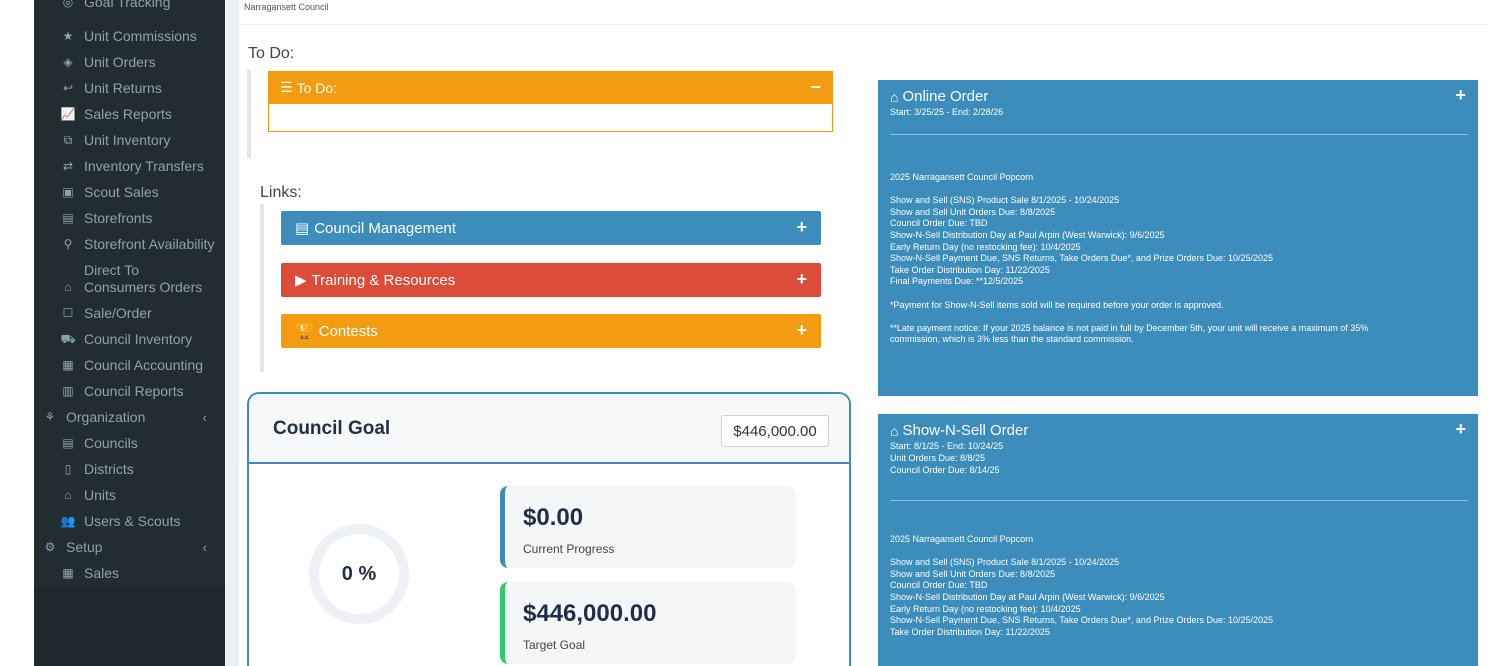 The height and width of the screenshot is (666, 1488). I want to click on sidebar-item-sales: ▦ Sales, so click(129, 573).